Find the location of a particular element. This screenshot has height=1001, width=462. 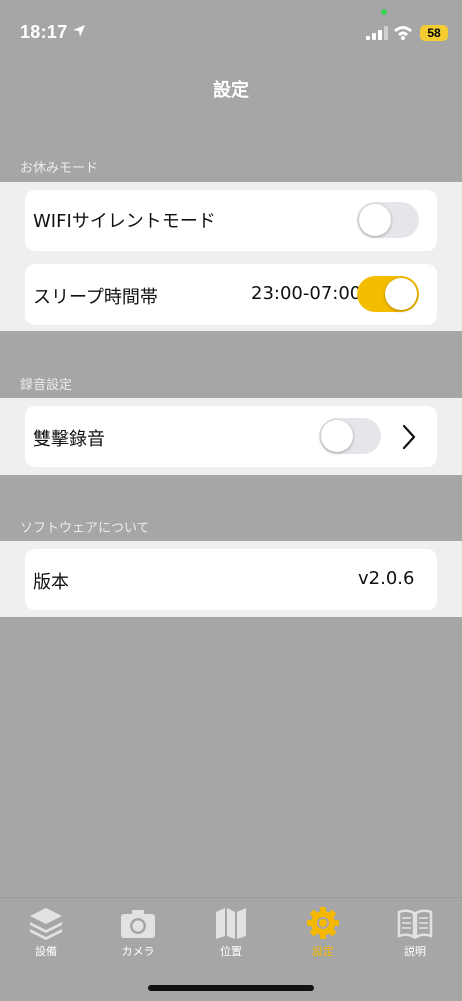

section-sleep-mode: WIFIサイレントモード スリープ時間帯 23:00-07:00 is located at coordinates (231, 256).